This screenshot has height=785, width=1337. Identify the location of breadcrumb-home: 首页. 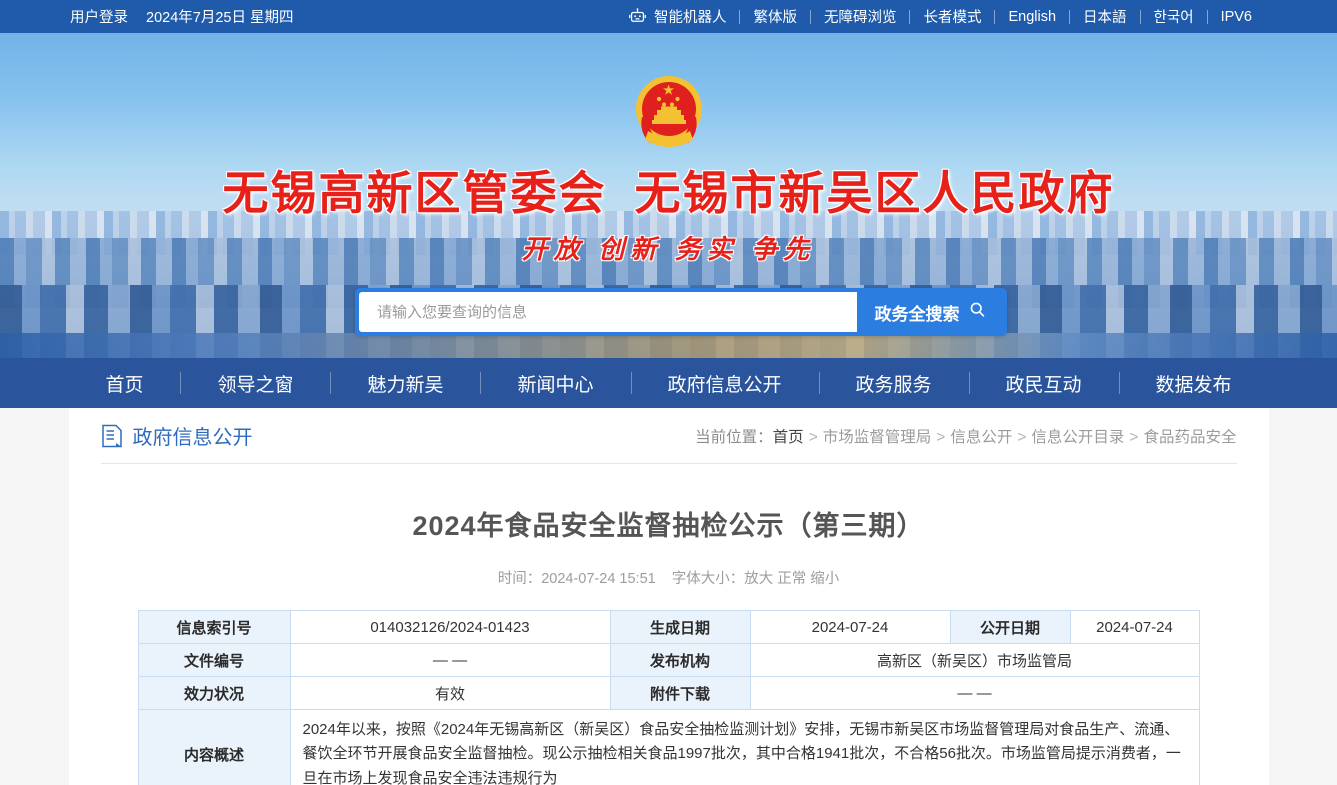
(788, 437).